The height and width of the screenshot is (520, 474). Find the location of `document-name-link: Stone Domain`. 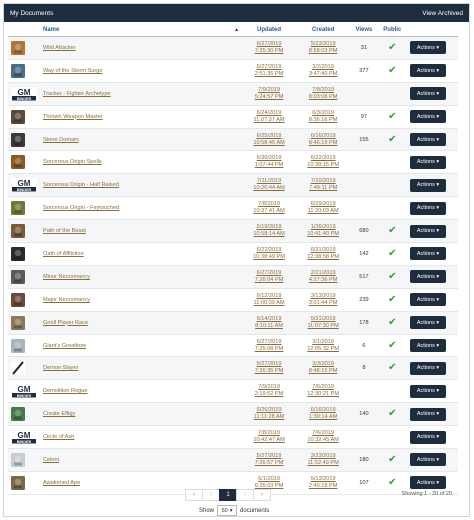

document-name-link: Stone Domain is located at coordinates (60, 140).